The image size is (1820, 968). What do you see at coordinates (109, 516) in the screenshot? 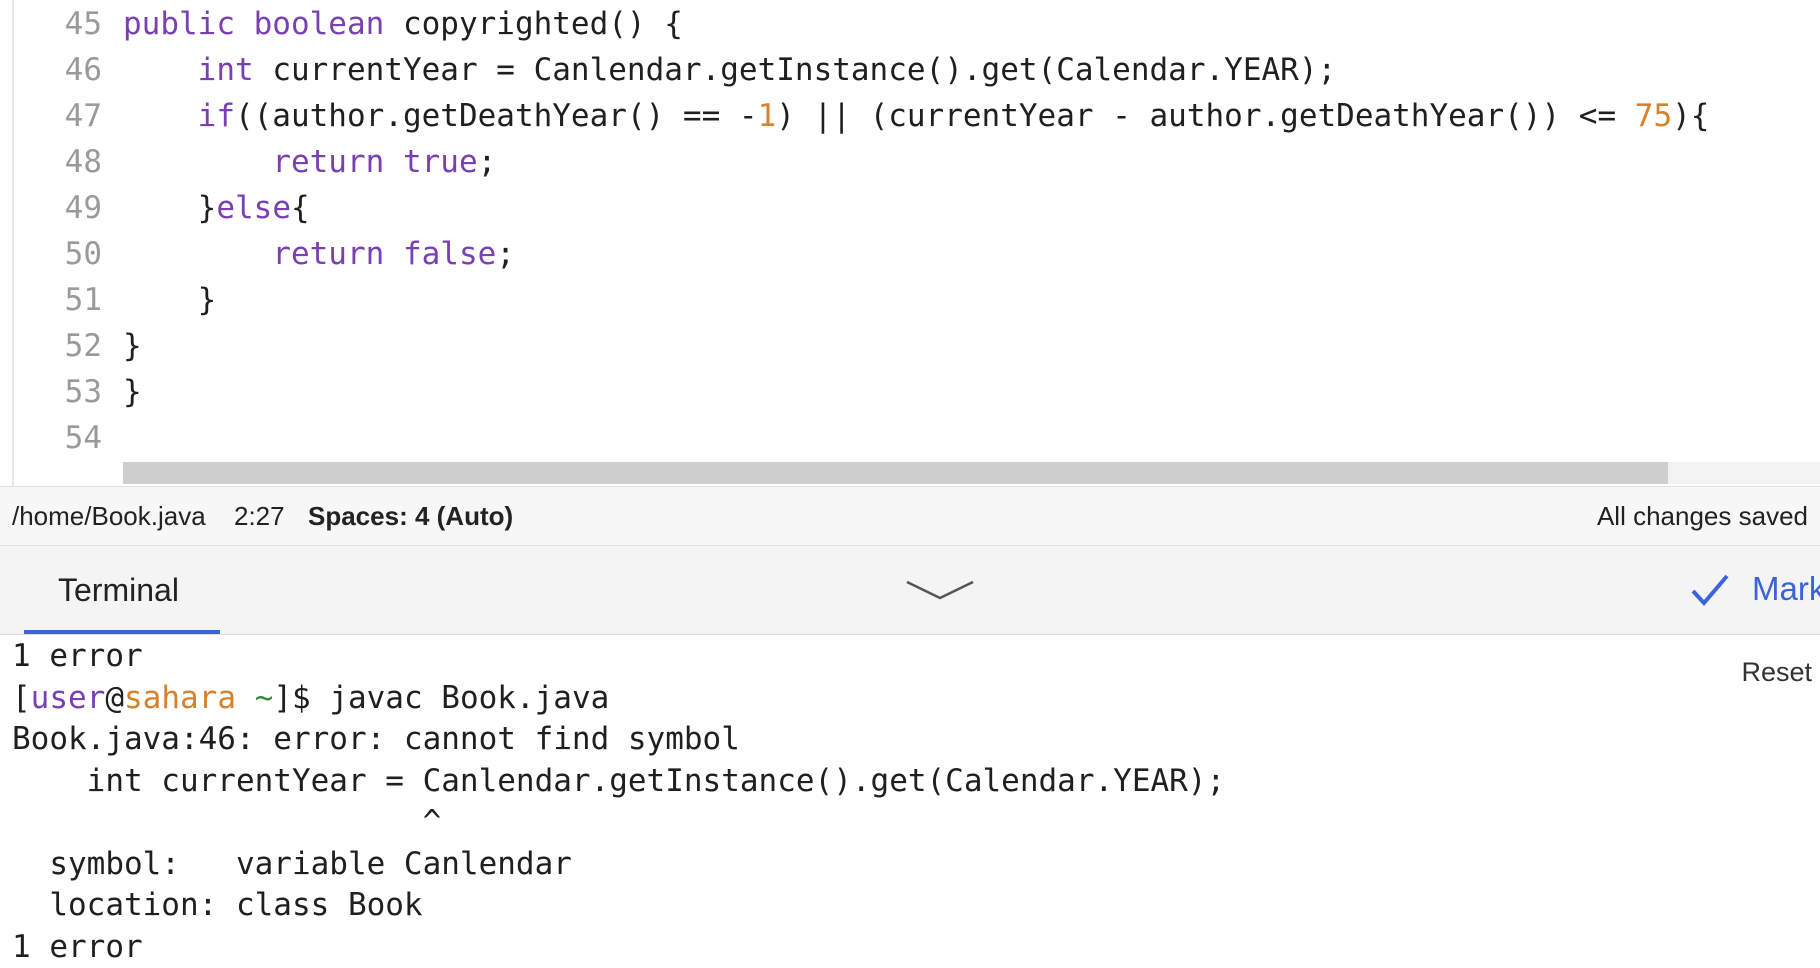
I see `file-path: /home/Book.java` at bounding box center [109, 516].